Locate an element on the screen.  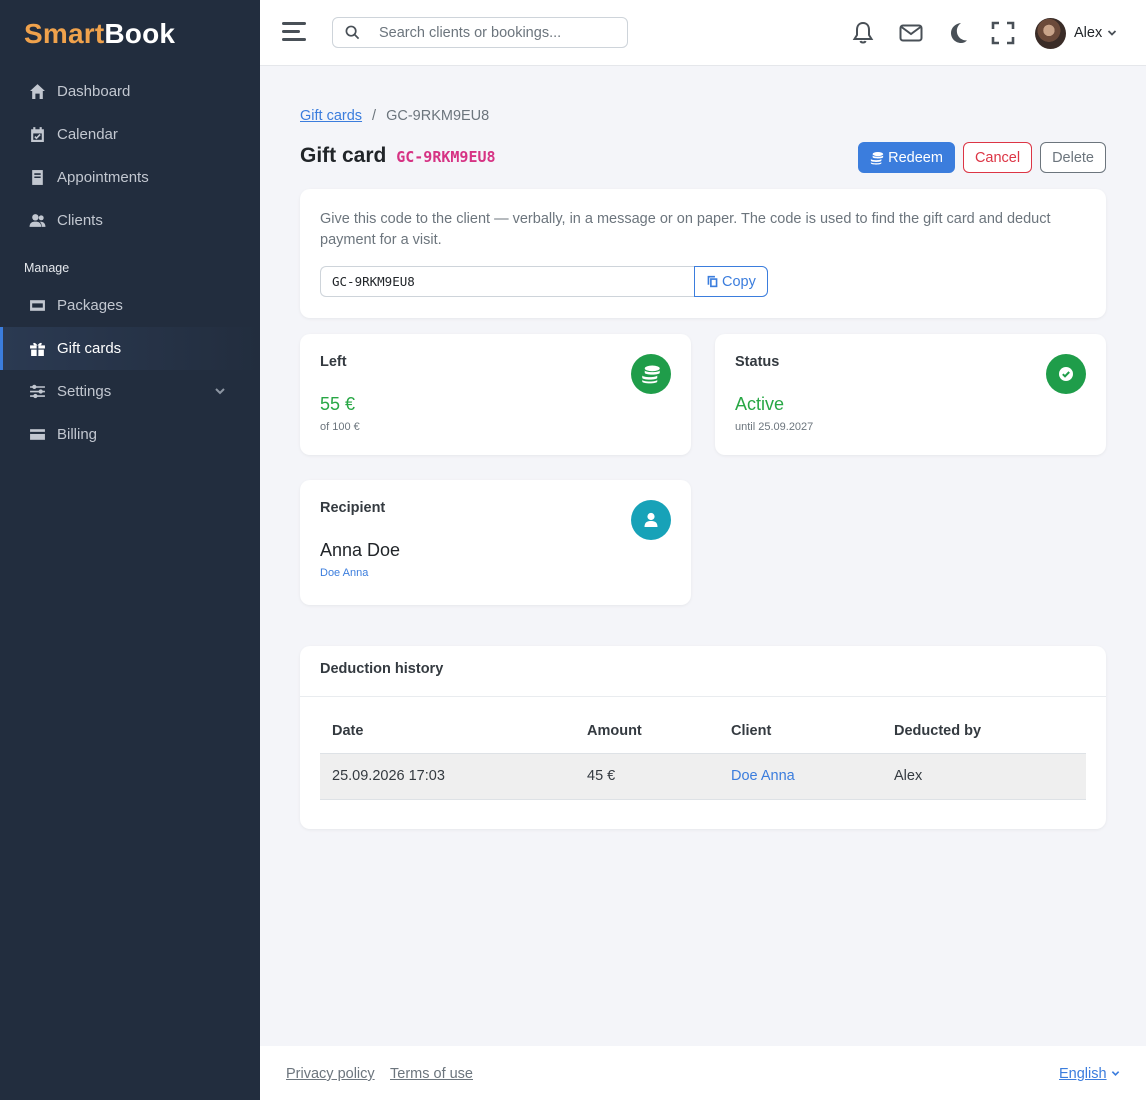
column-header: Client is located at coordinates (800, 737).